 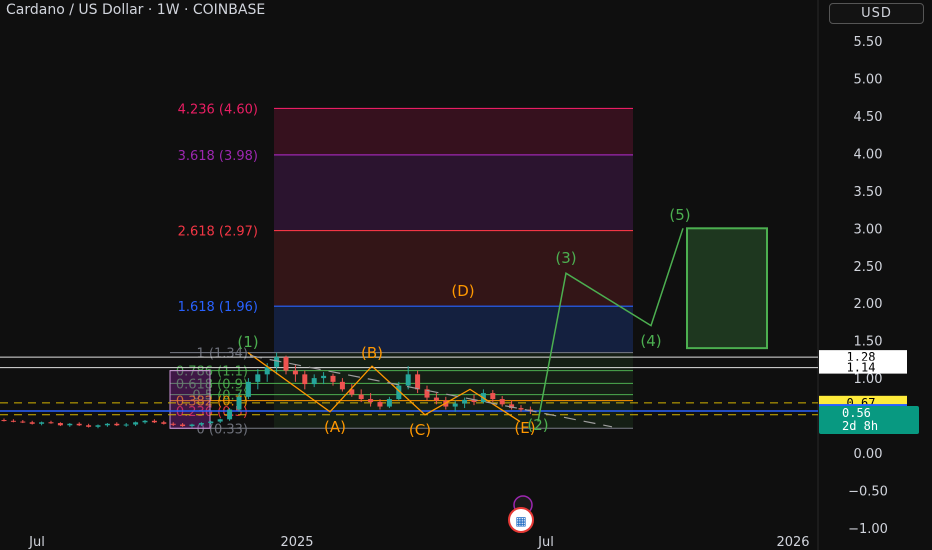 What do you see at coordinates (650, 341) in the screenshot?
I see `impulse-wave-label: (4)` at bounding box center [650, 341].